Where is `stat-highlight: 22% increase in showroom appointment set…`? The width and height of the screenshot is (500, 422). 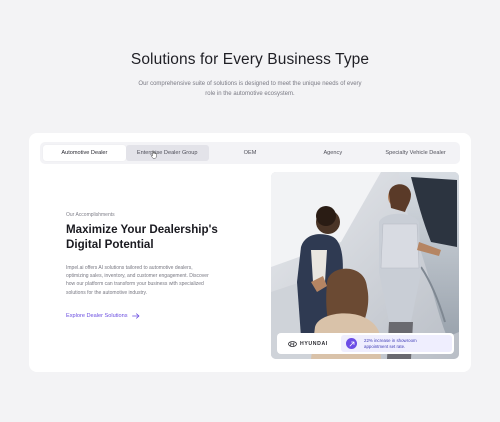 stat-highlight: 22% increase in showroom appointment set… is located at coordinates (396, 343).